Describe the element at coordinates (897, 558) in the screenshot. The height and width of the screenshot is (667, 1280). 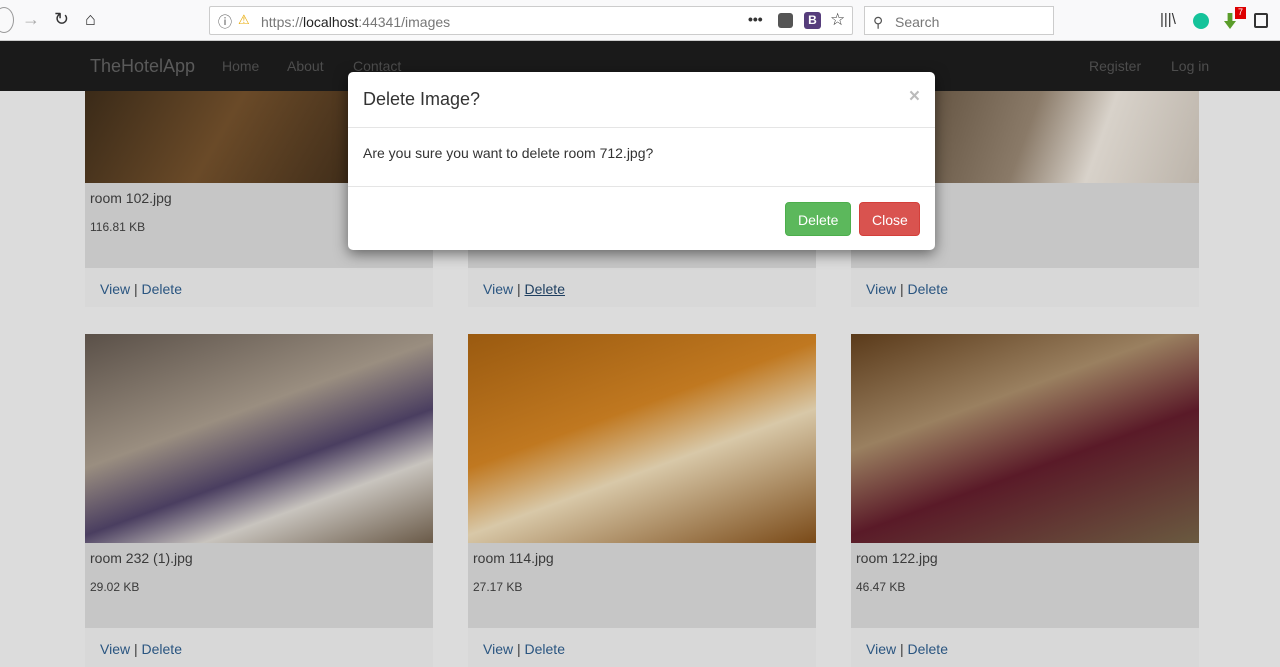
I see `image-name: room 122.jpg` at that location.